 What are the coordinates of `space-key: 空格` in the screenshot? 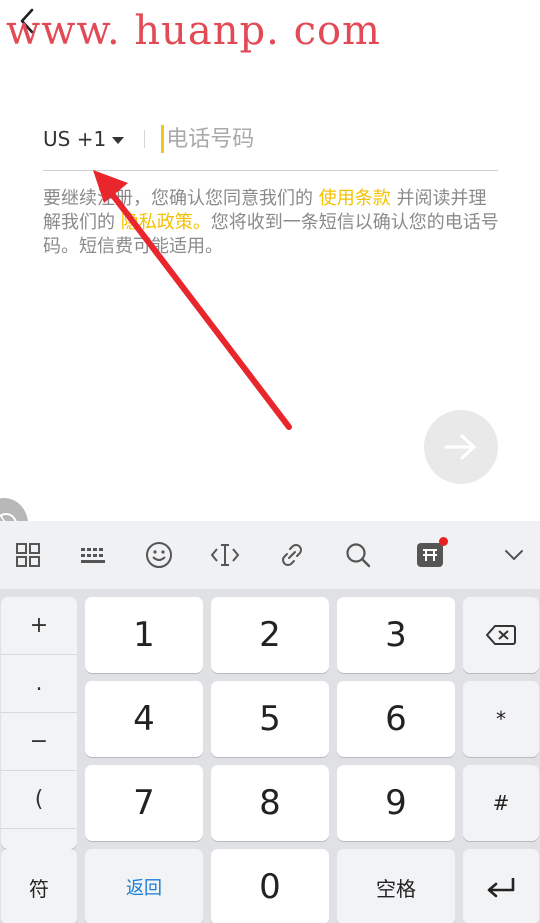 It's located at (396, 886).